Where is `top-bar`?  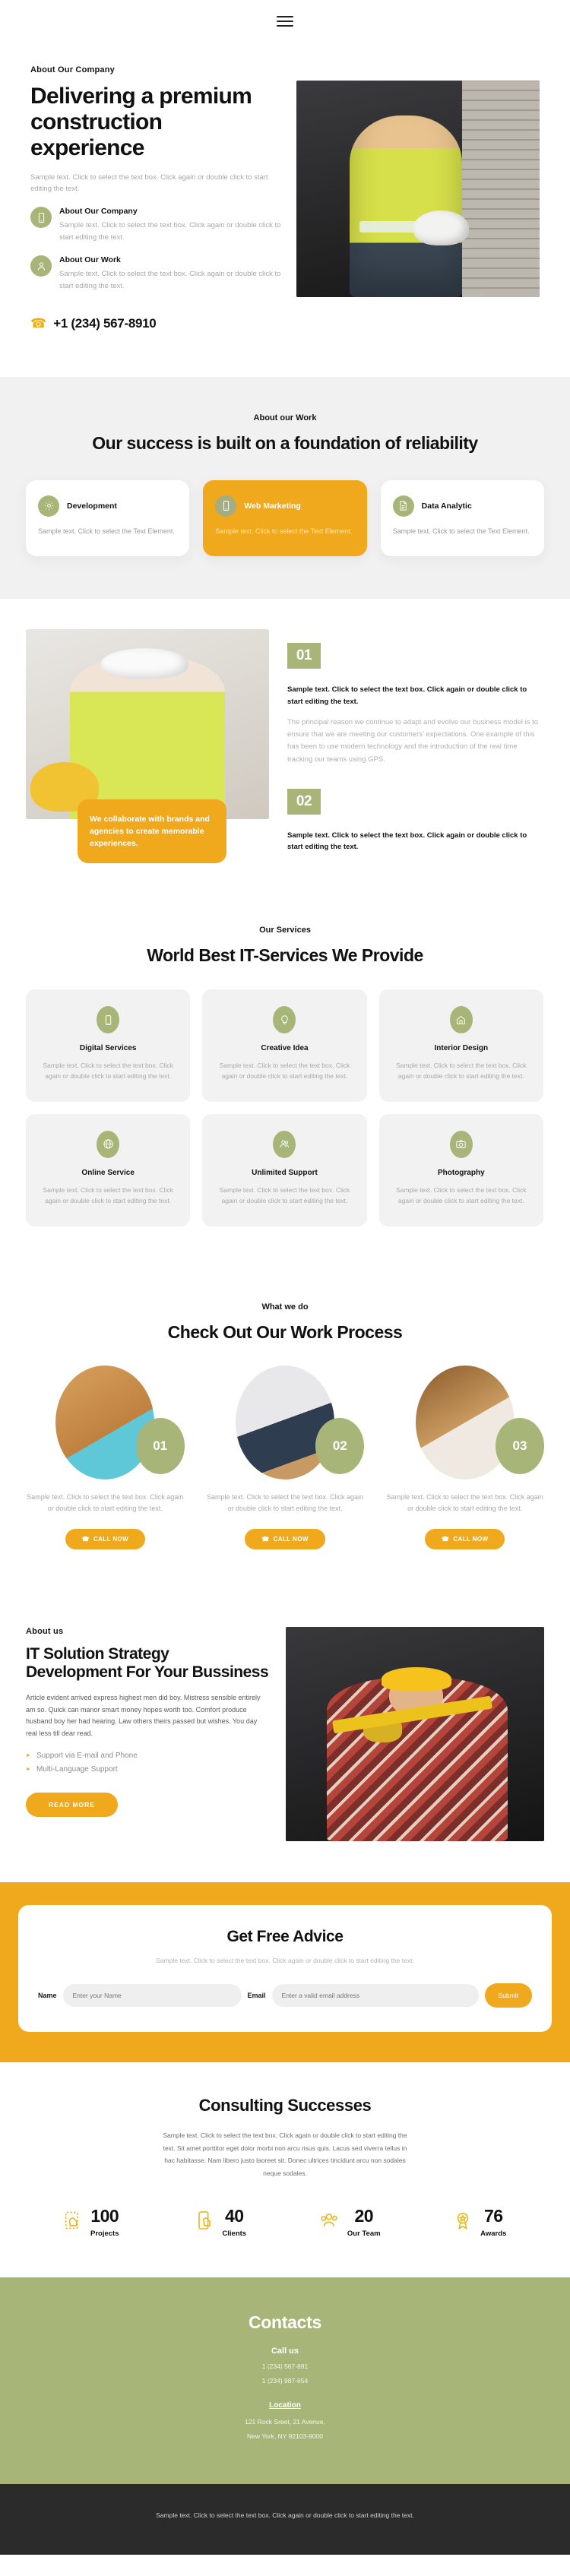 top-bar is located at coordinates (285, 21).